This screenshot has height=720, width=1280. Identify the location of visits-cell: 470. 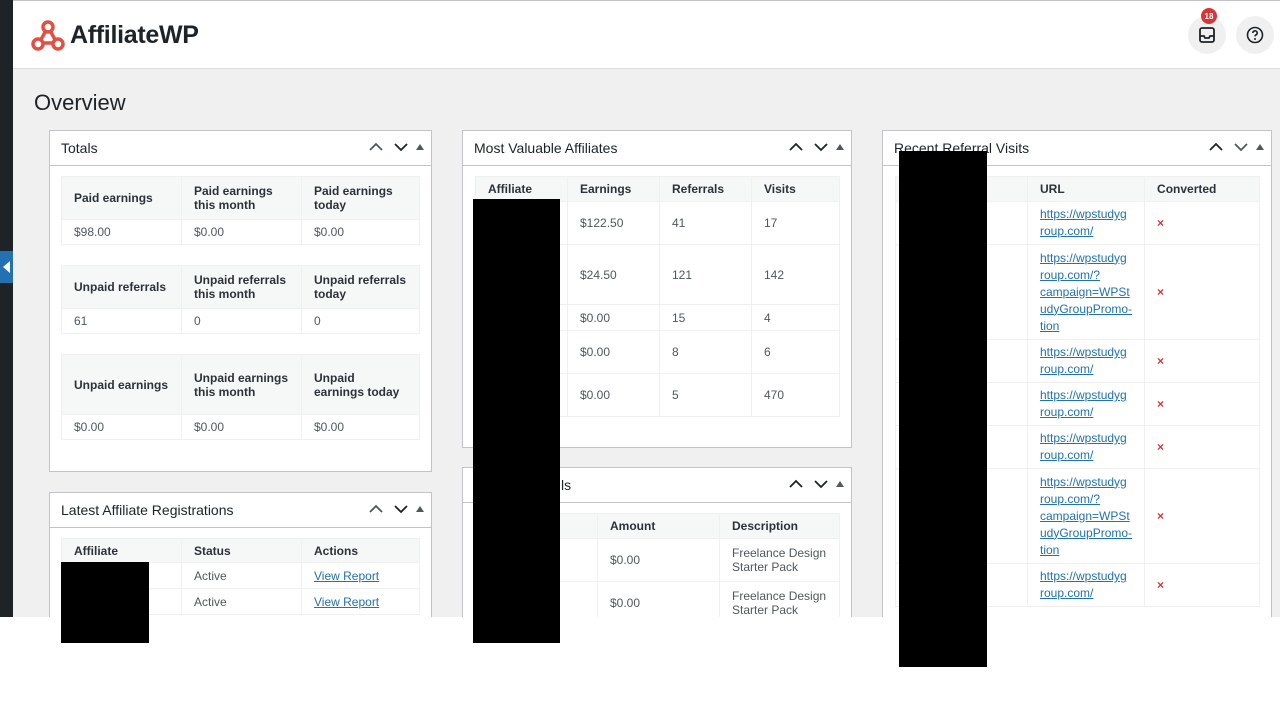
(795, 395).